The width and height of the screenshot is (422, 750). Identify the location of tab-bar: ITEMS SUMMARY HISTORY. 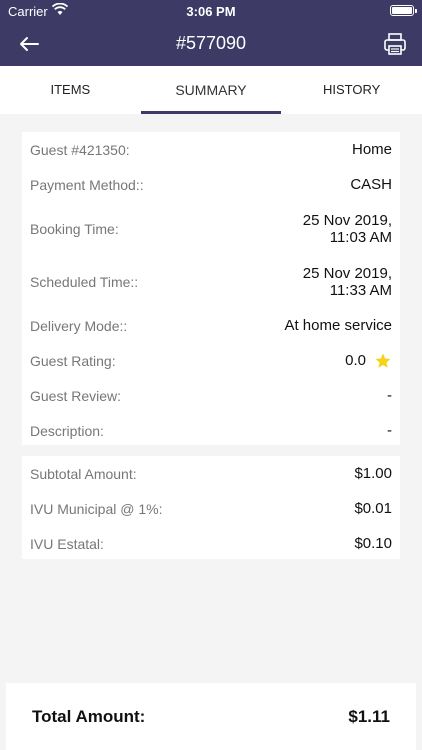
(211, 90).